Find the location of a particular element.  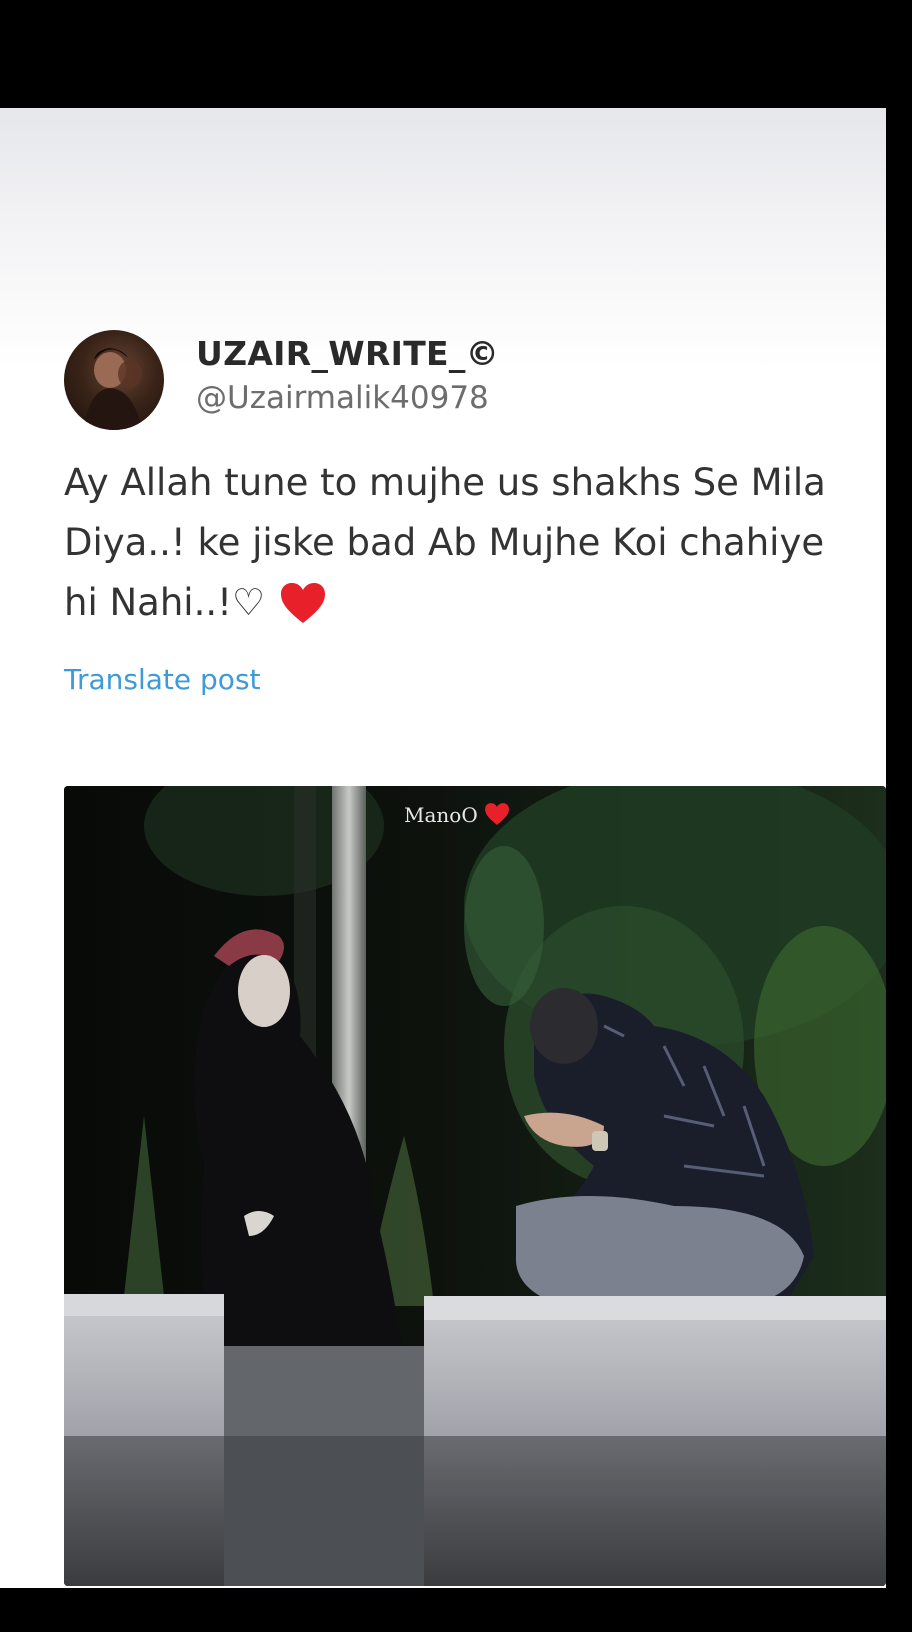

user-handle: @Uzairmalik40978 is located at coordinates (342, 398).